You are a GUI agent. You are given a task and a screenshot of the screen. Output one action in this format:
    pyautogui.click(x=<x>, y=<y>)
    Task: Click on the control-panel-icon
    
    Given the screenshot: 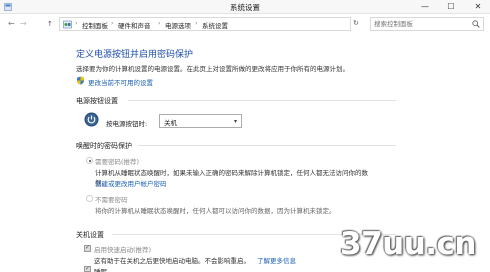 What is the action you would take?
    pyautogui.click(x=67, y=24)
    